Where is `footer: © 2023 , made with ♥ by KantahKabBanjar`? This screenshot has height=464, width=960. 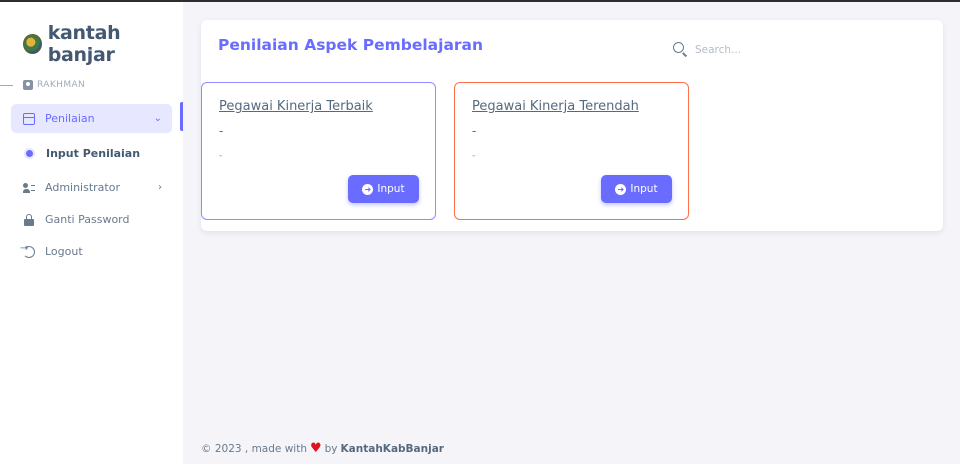 footer: © 2023 , made with ♥ by KantahKabBanjar is located at coordinates (322, 448).